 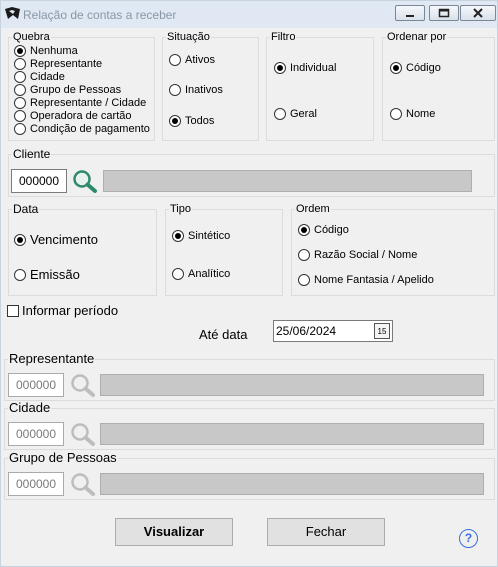 I want to click on situacao-legend: Situação, so click(x=188, y=37).